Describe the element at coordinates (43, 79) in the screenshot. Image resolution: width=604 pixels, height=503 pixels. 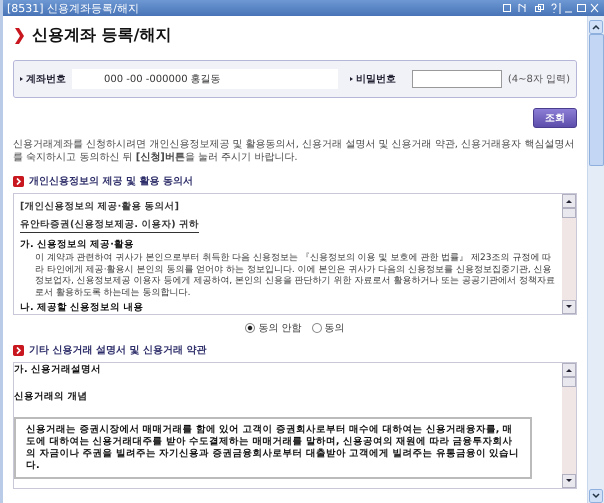
I see `account-label: 계좌번호` at that location.